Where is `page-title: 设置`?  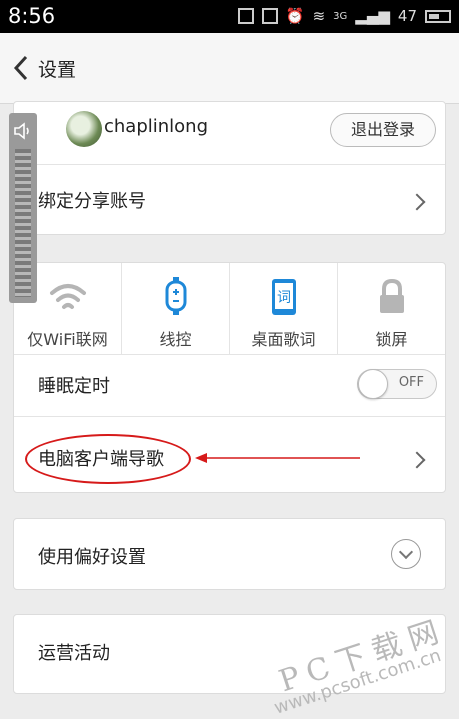
page-title: 设置 is located at coordinates (57, 70).